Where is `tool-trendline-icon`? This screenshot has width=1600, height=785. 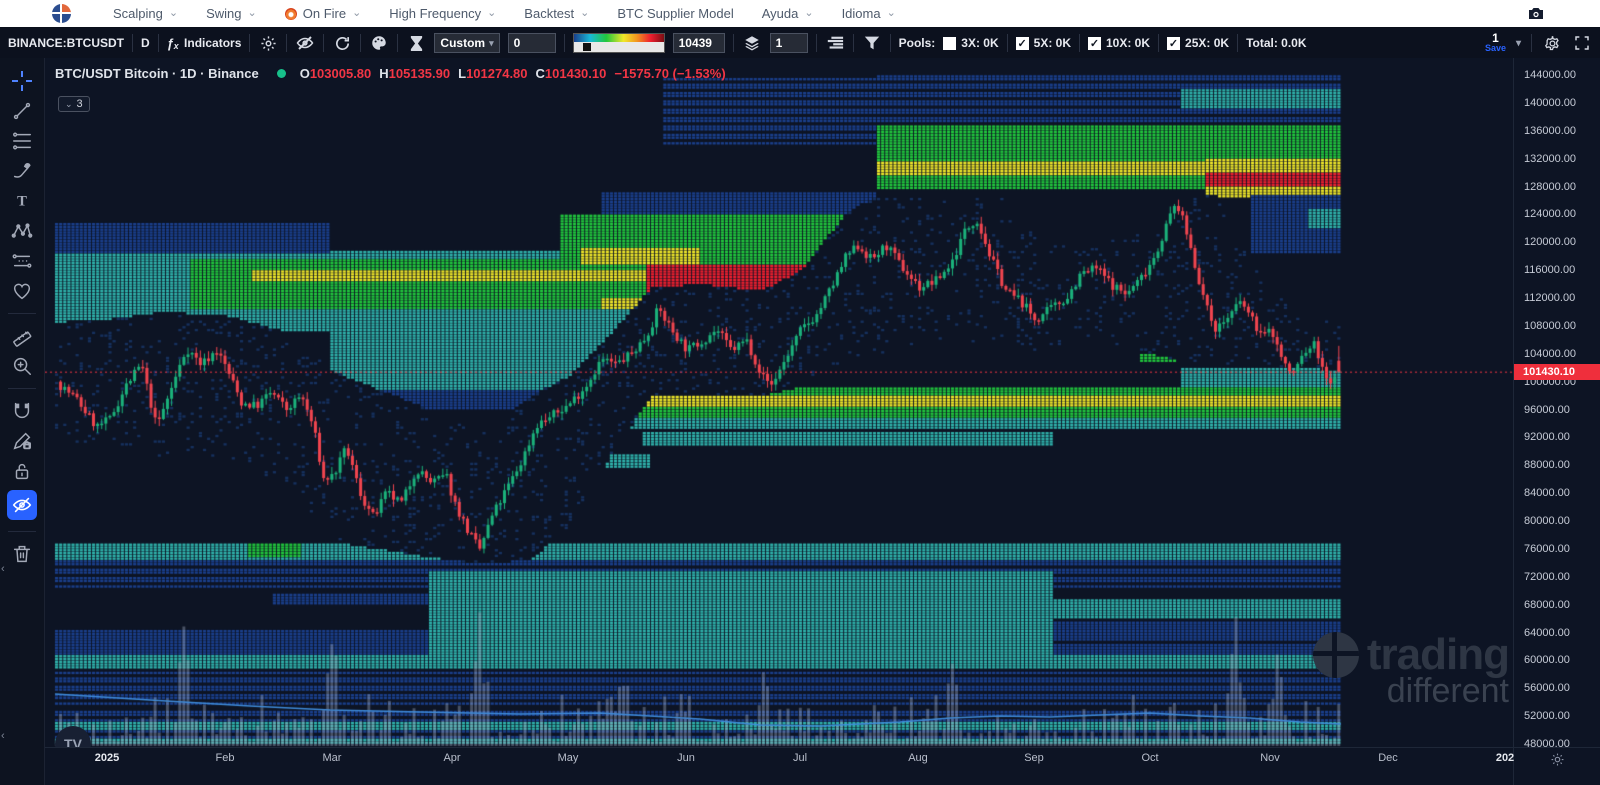 tool-trendline-icon is located at coordinates (22, 111).